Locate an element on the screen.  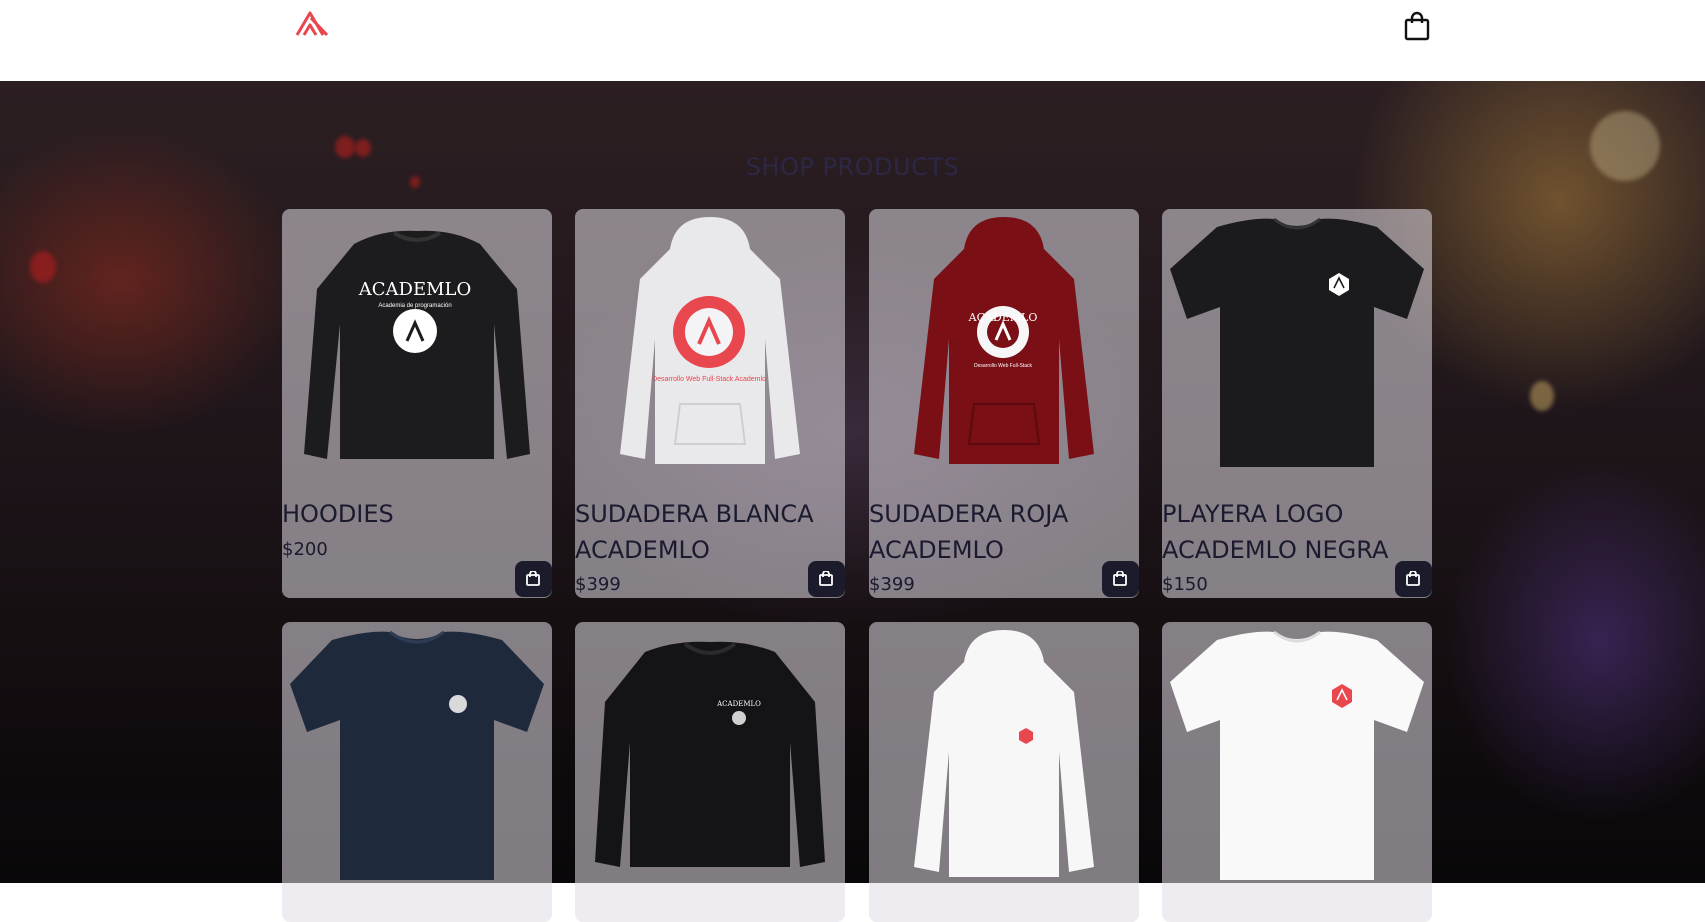
product-name: PLAYERA LOGO ACADEMLO NEGRA is located at coordinates (1287, 532).